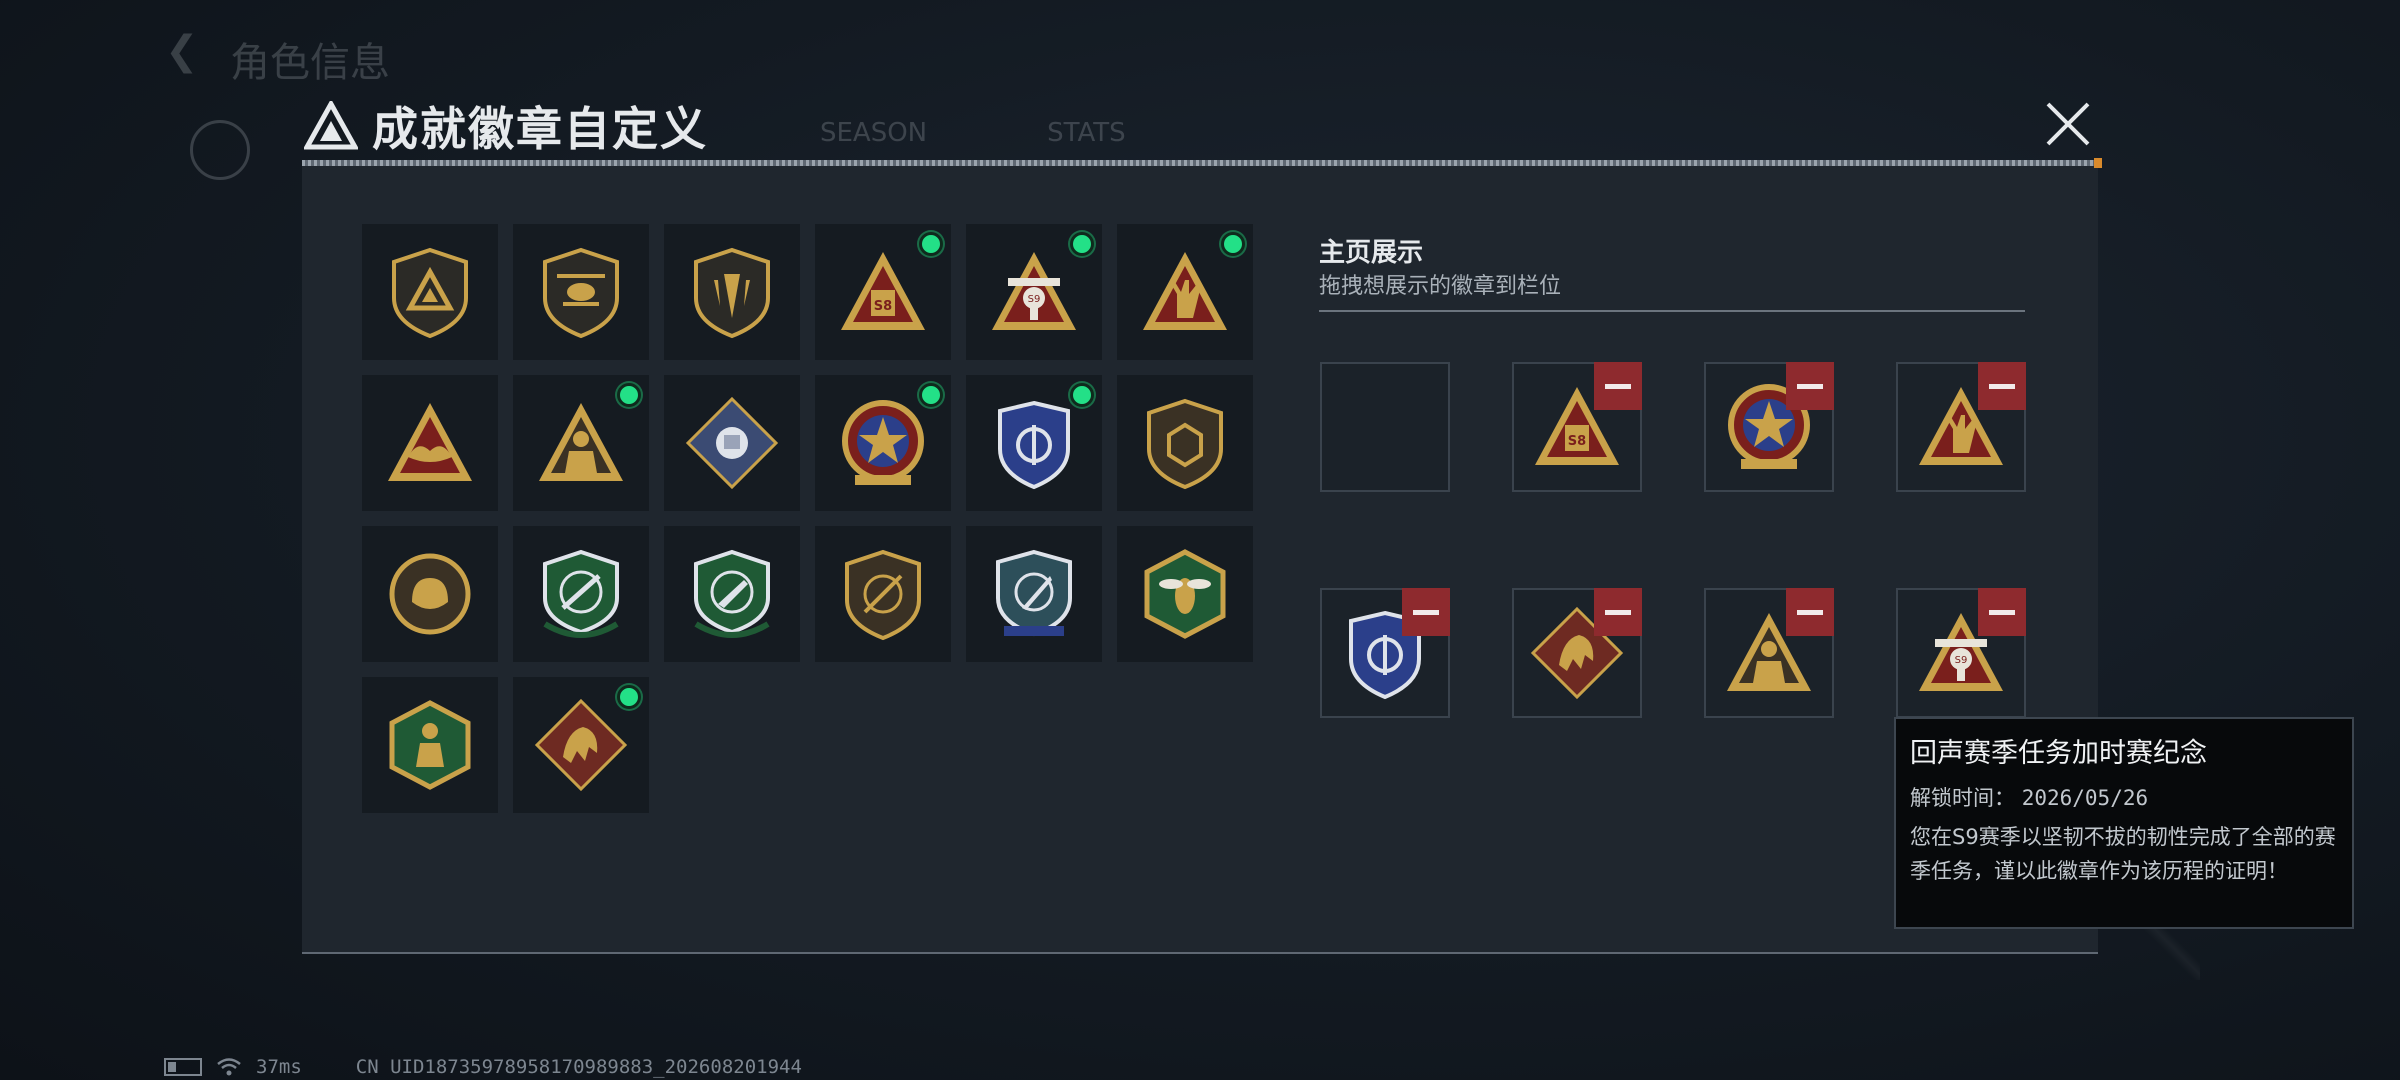 Image resolution: width=2400 pixels, height=1080 pixels. I want to click on background-tabs: SEASON STATS, so click(973, 133).